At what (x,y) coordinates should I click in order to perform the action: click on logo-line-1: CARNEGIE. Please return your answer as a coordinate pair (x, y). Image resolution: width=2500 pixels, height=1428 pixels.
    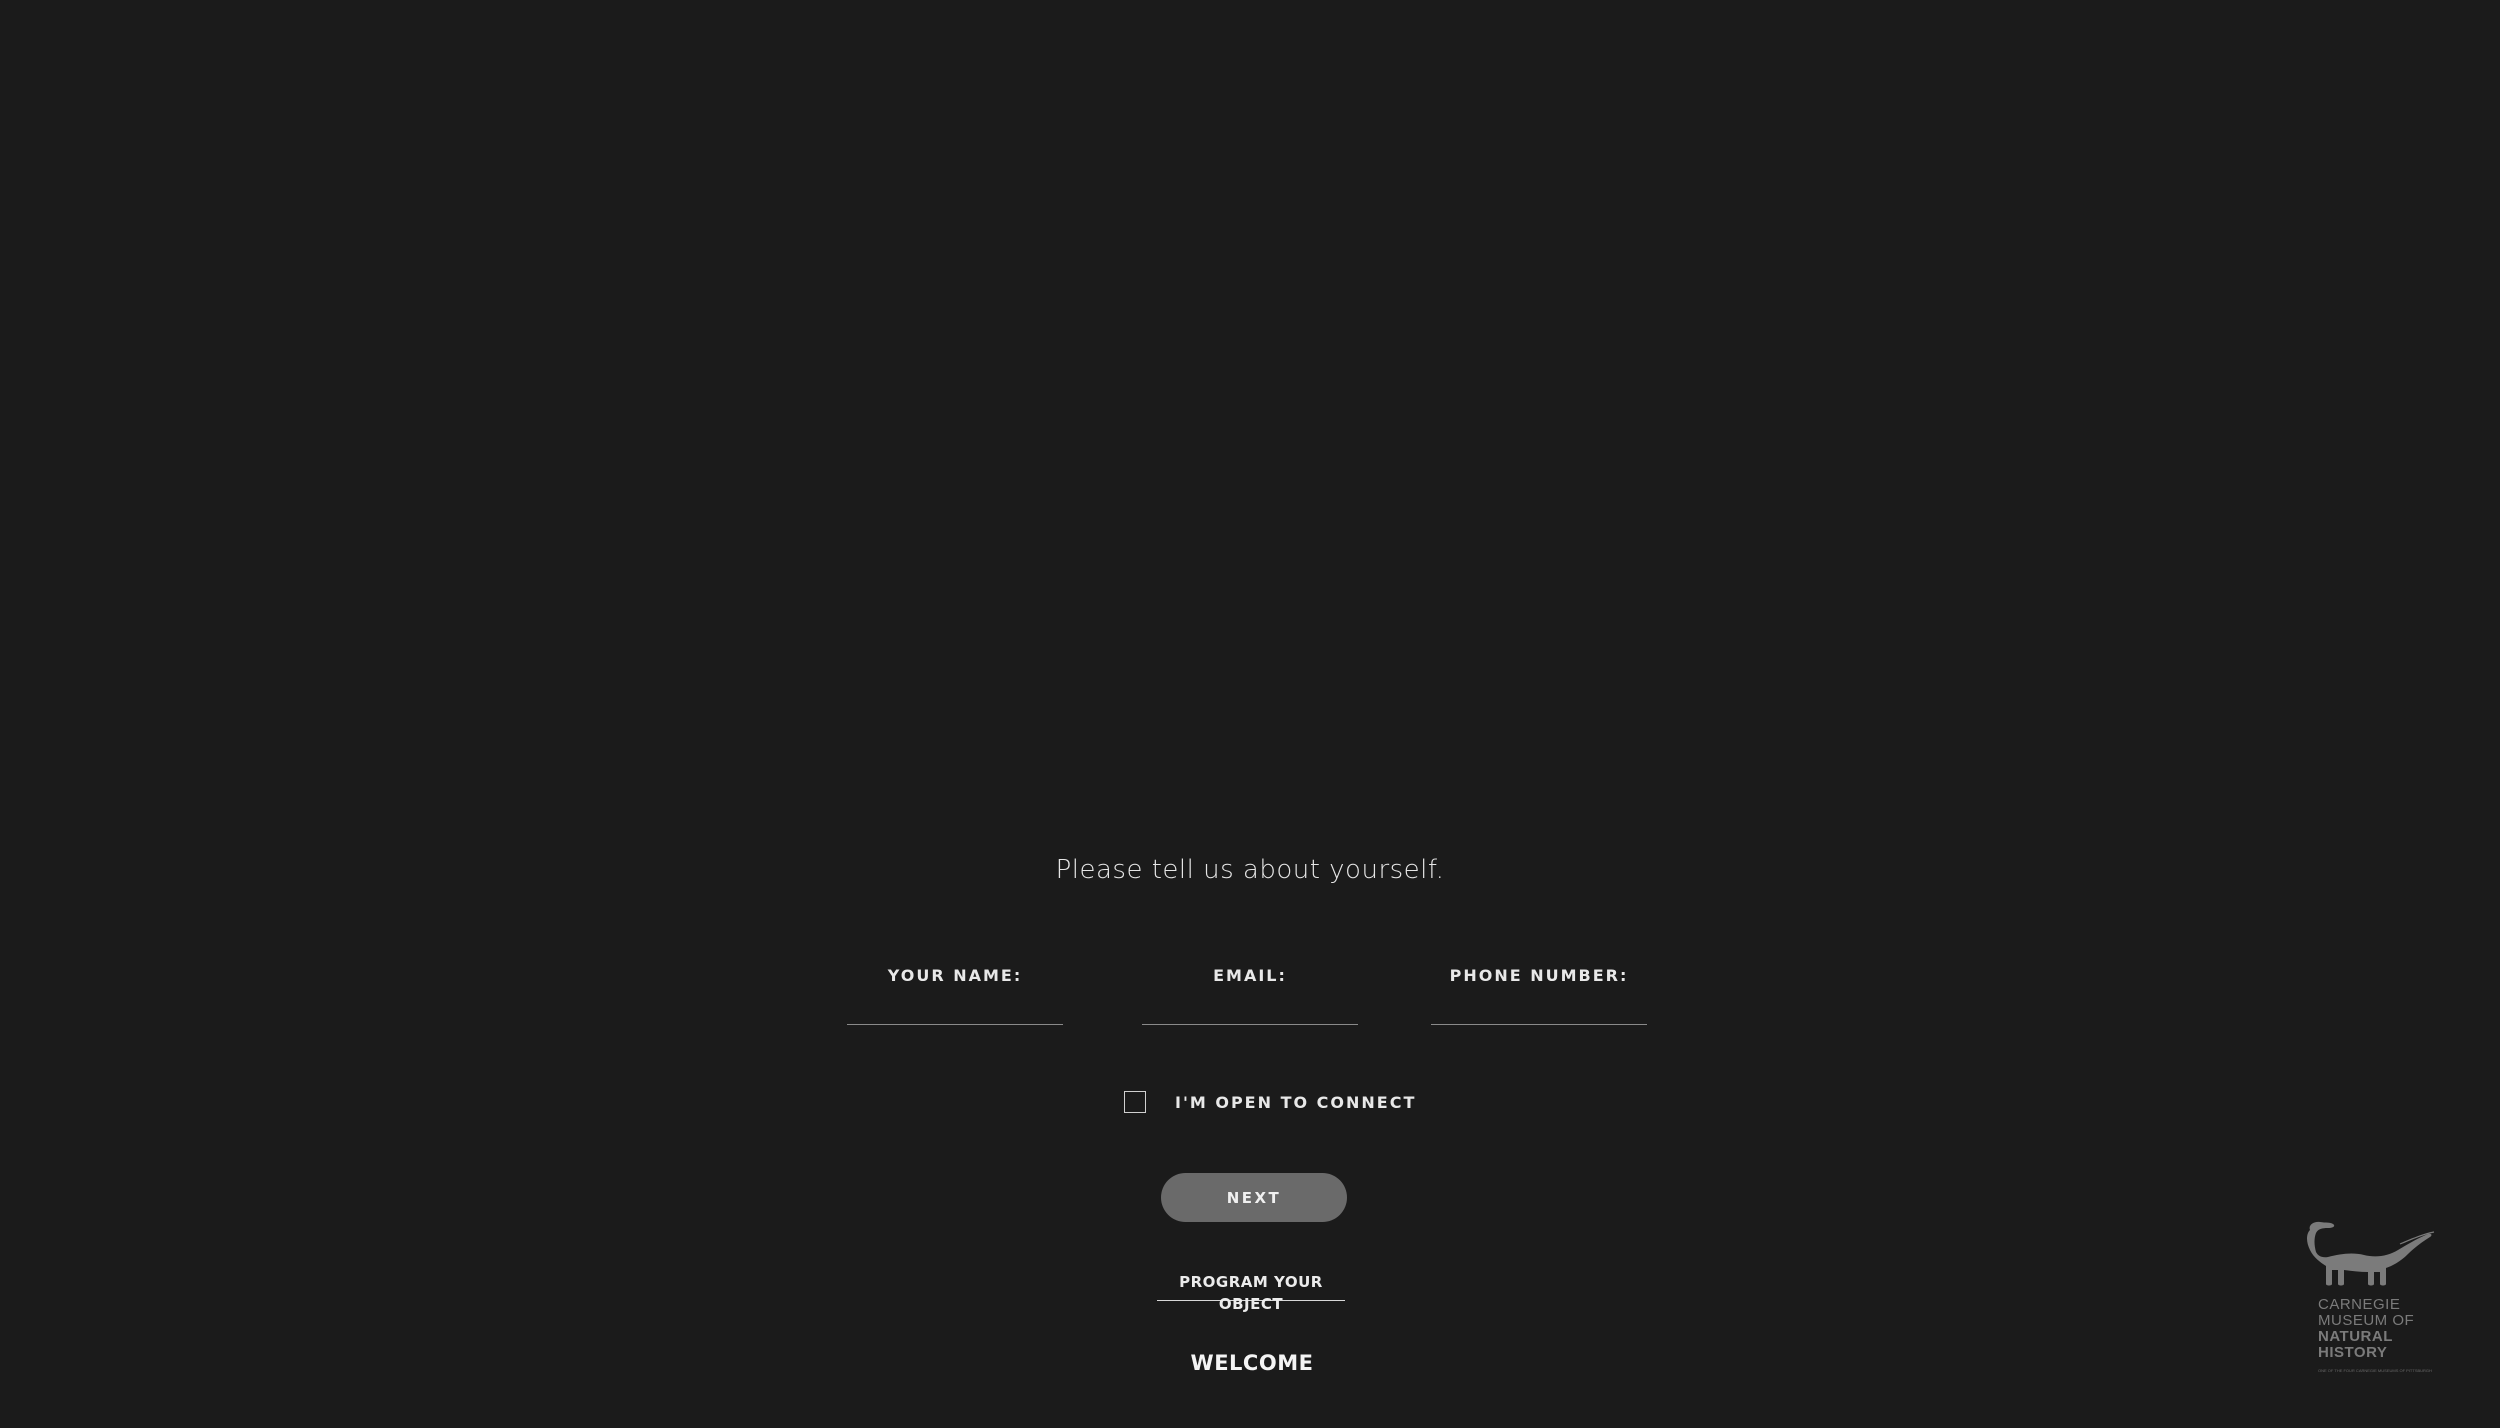
    Looking at the image, I should click on (2359, 1304).